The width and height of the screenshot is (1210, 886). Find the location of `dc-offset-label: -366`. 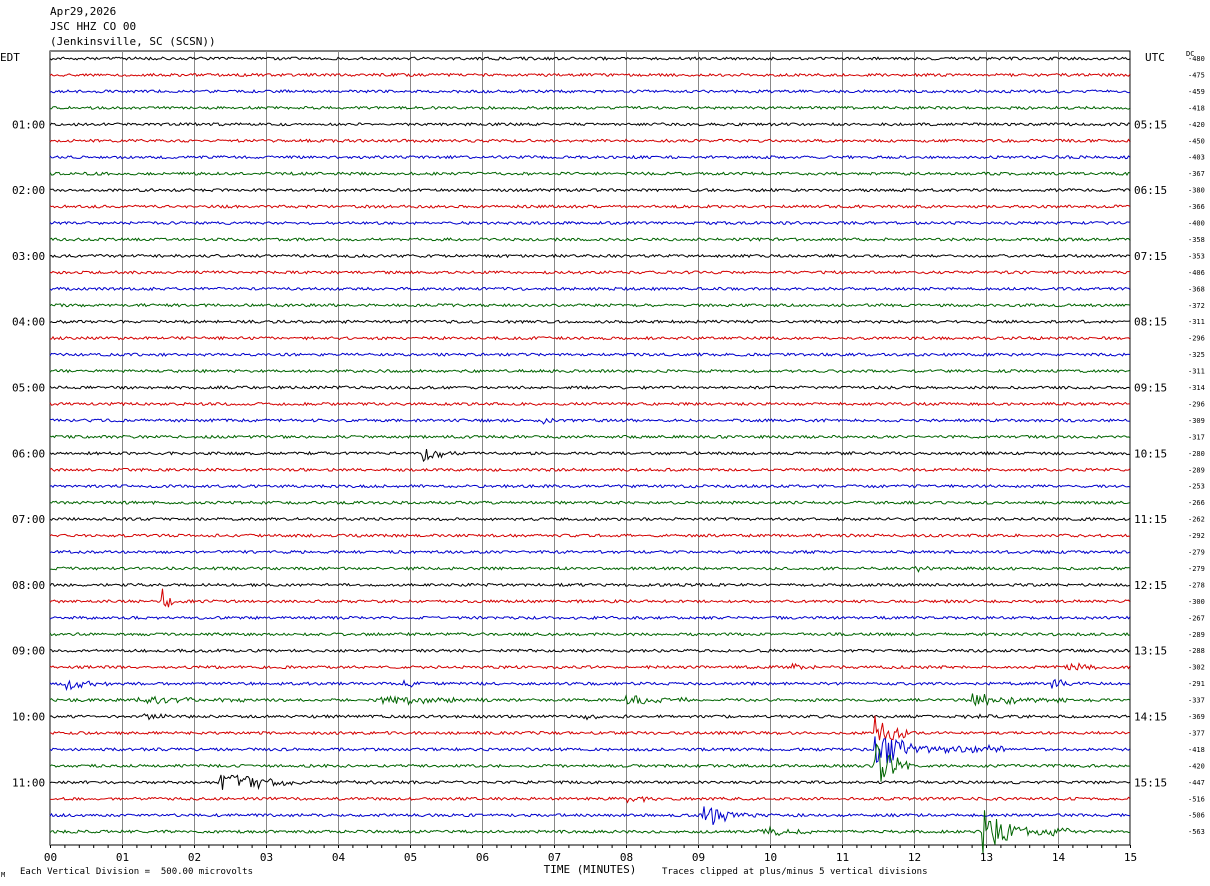

dc-offset-label: -366 is located at coordinates (1196, 207).